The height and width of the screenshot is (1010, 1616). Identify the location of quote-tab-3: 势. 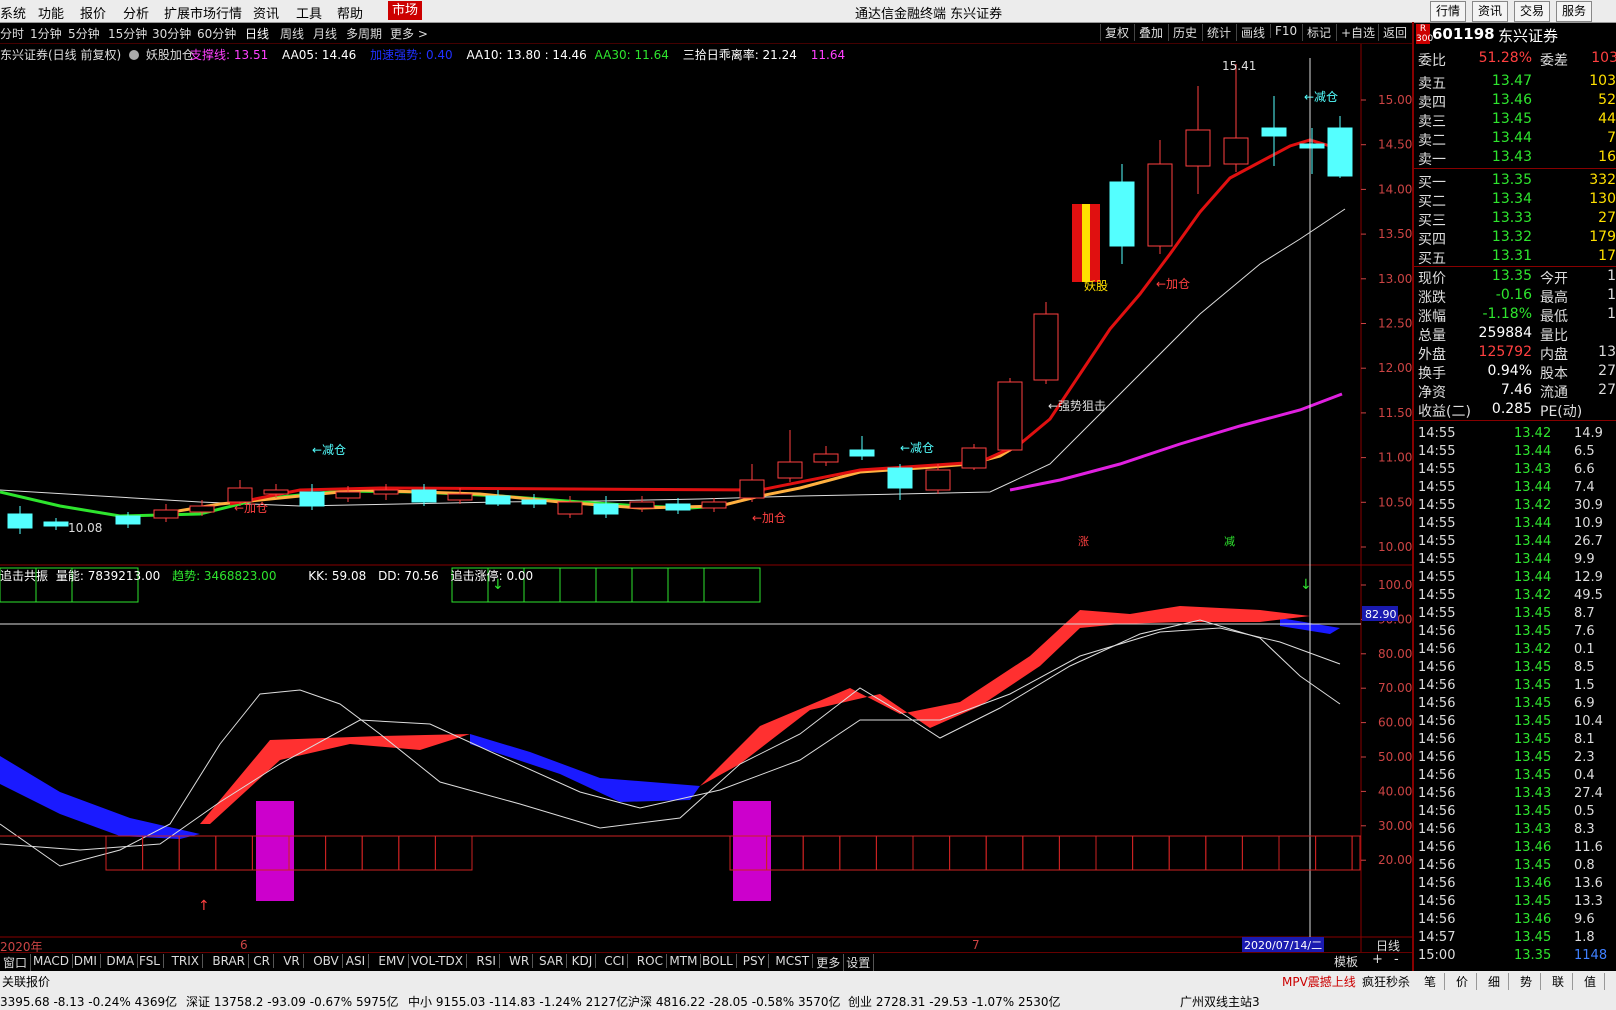
(1526, 981).